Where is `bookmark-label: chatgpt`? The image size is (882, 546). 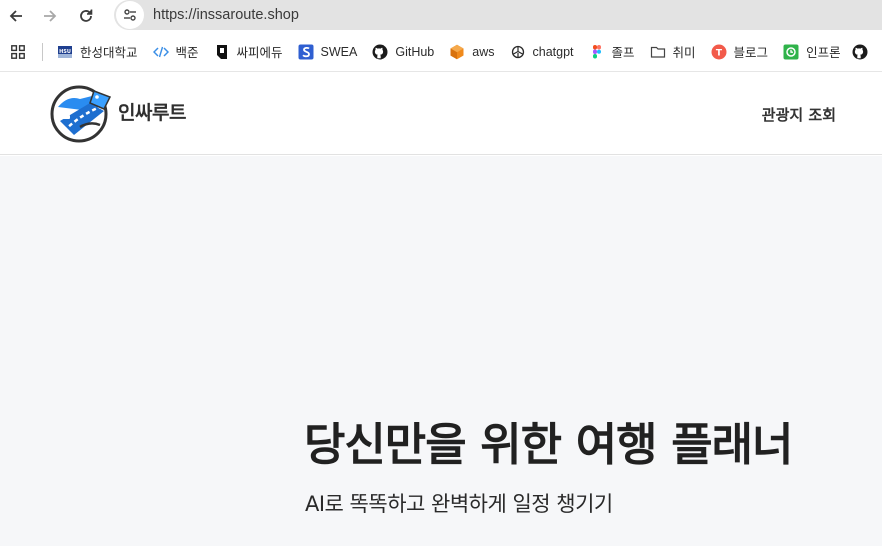 bookmark-label: chatgpt is located at coordinates (553, 51).